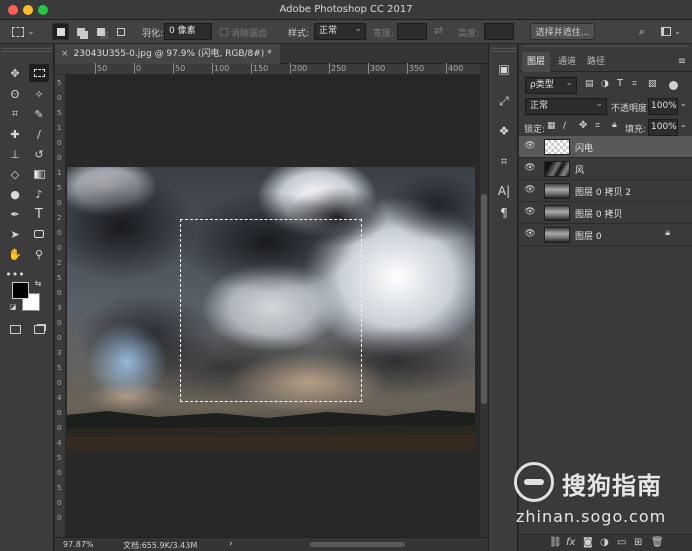  What do you see at coordinates (605, 147) in the screenshot?
I see `layer-row: 👁︎ 闪电` at bounding box center [605, 147].